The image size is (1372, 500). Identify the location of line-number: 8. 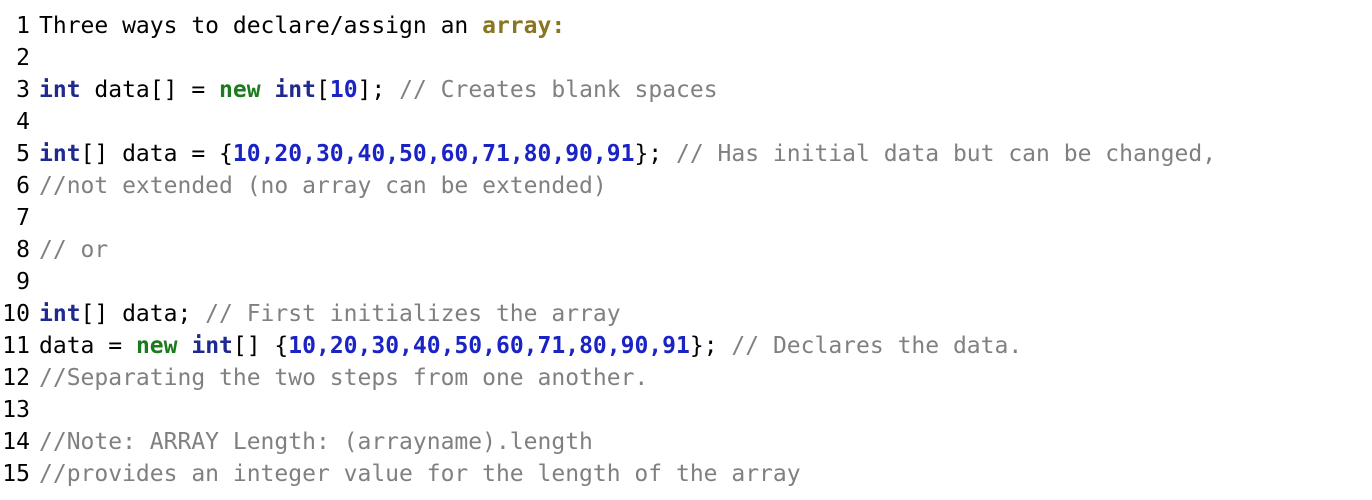
(23, 250).